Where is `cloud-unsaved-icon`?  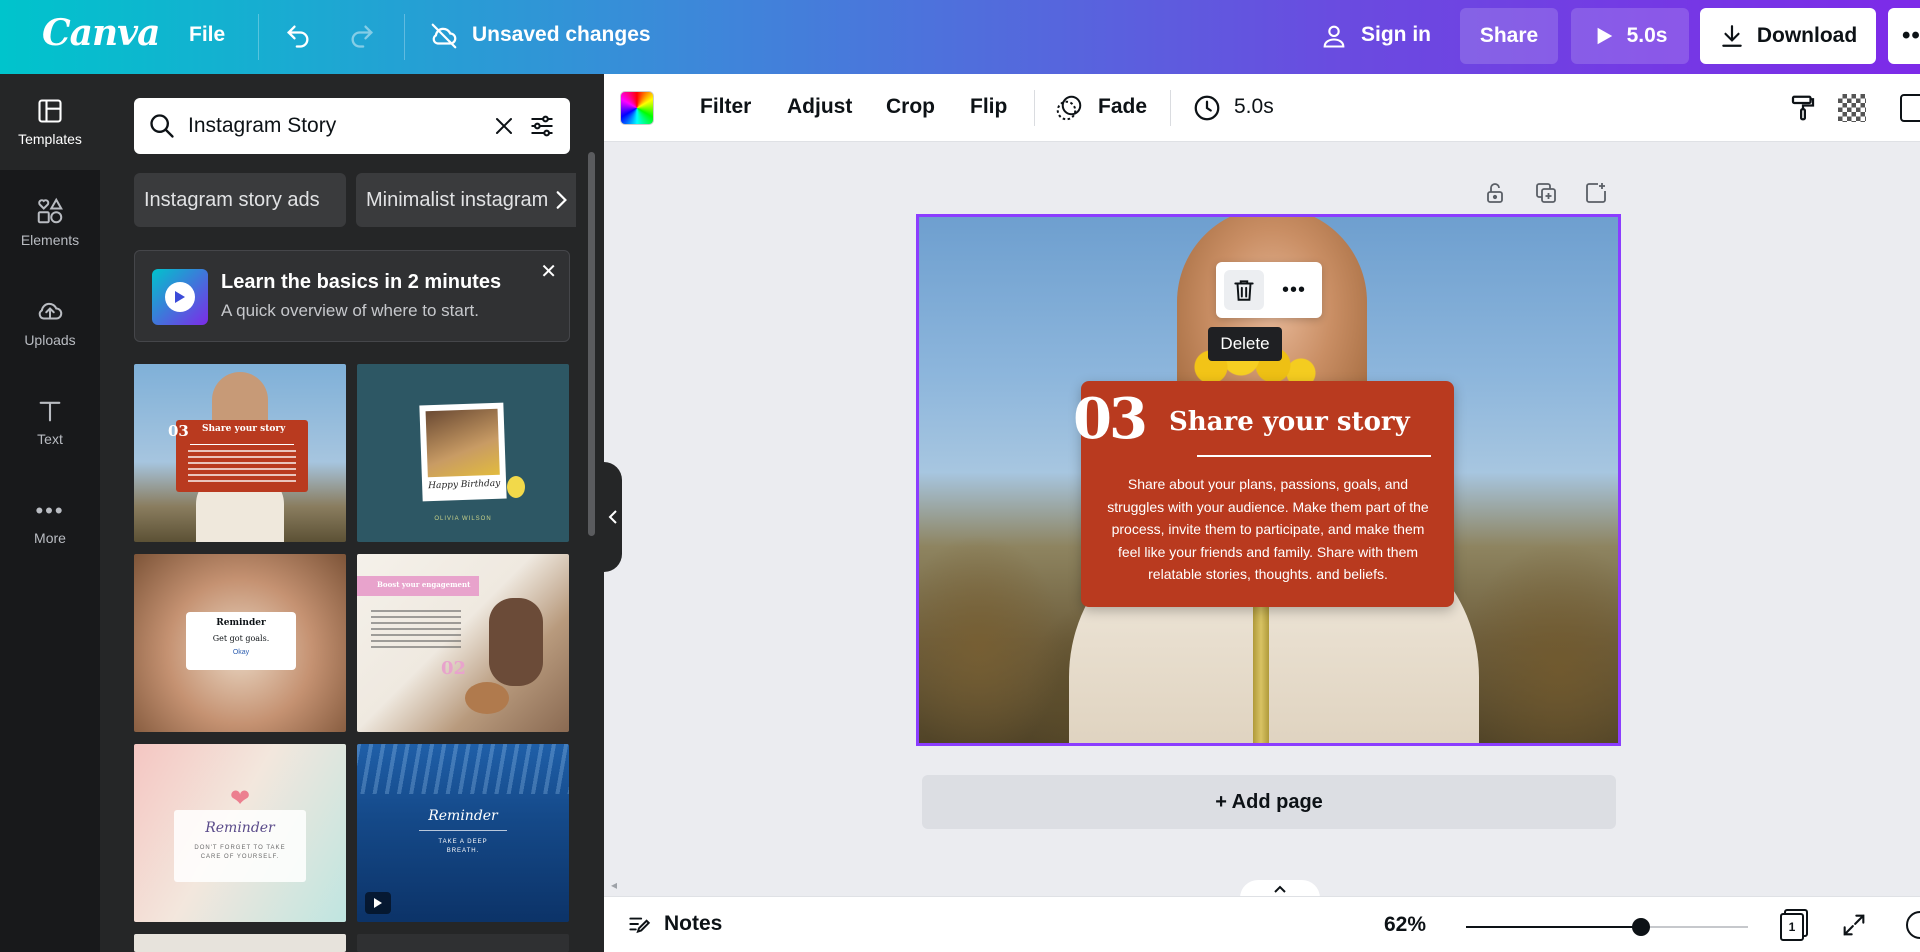 cloud-unsaved-icon is located at coordinates (444, 36).